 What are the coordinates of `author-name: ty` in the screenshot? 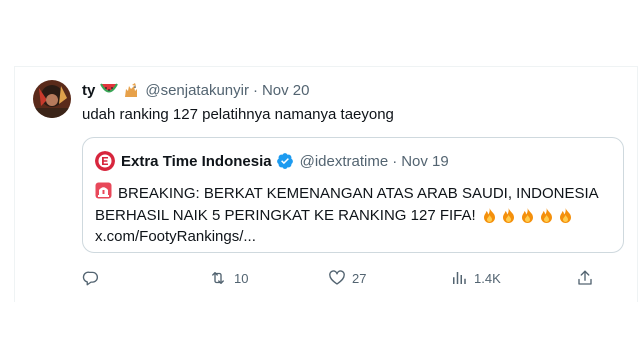 It's located at (88, 90).